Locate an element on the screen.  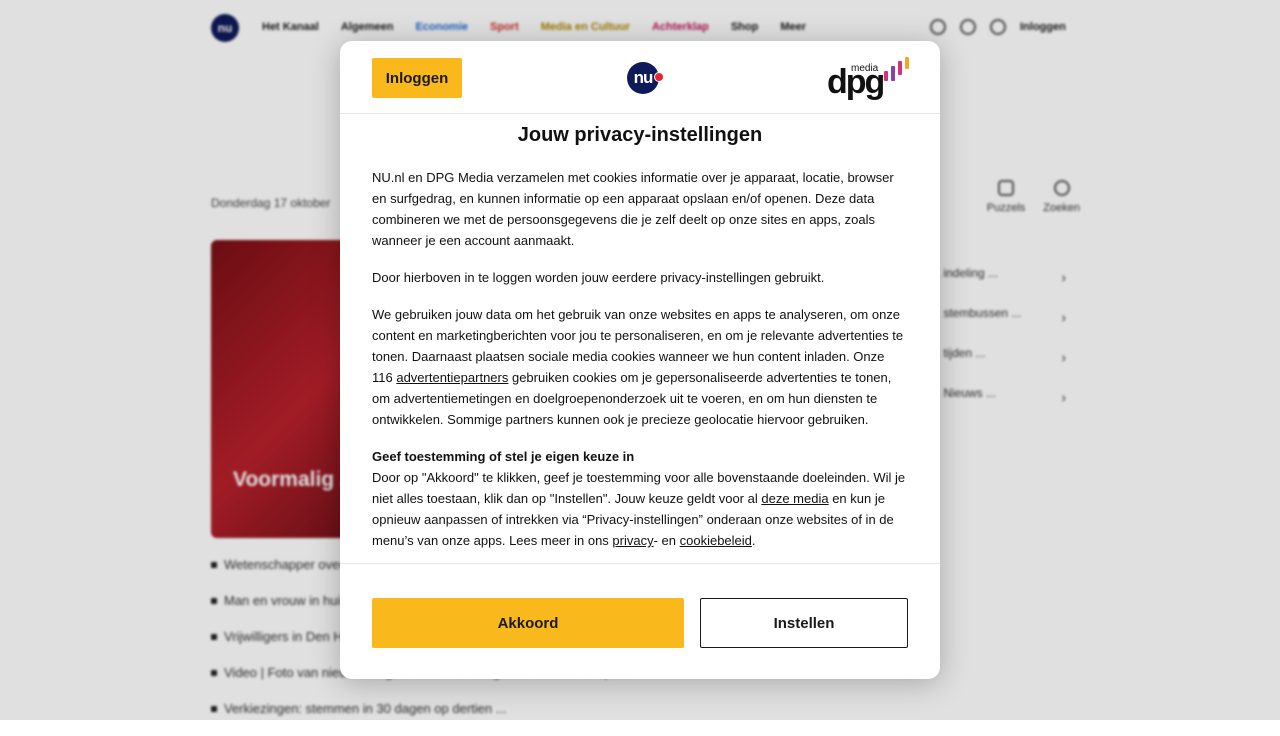
modal-footer: Akkoord Instellen is located at coordinates (640, 621).